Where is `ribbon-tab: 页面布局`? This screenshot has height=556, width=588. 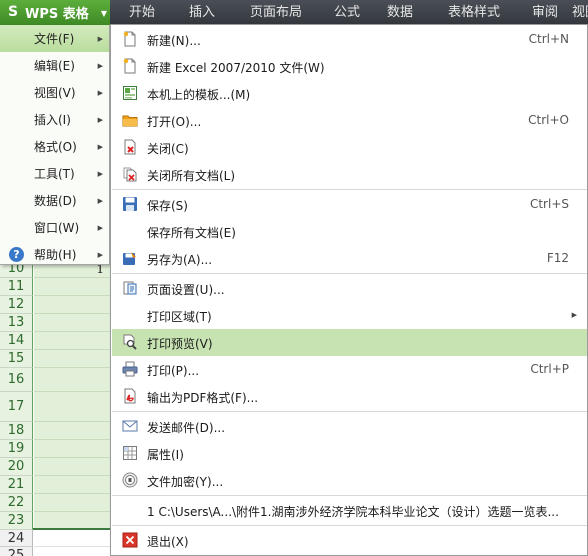
ribbon-tab: 页面布局 is located at coordinates (276, 12).